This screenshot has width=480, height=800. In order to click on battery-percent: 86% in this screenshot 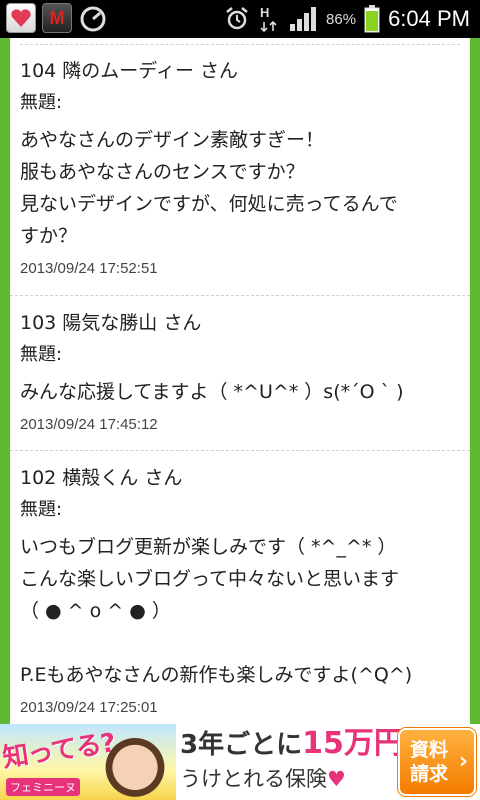, I will do `click(341, 19)`.